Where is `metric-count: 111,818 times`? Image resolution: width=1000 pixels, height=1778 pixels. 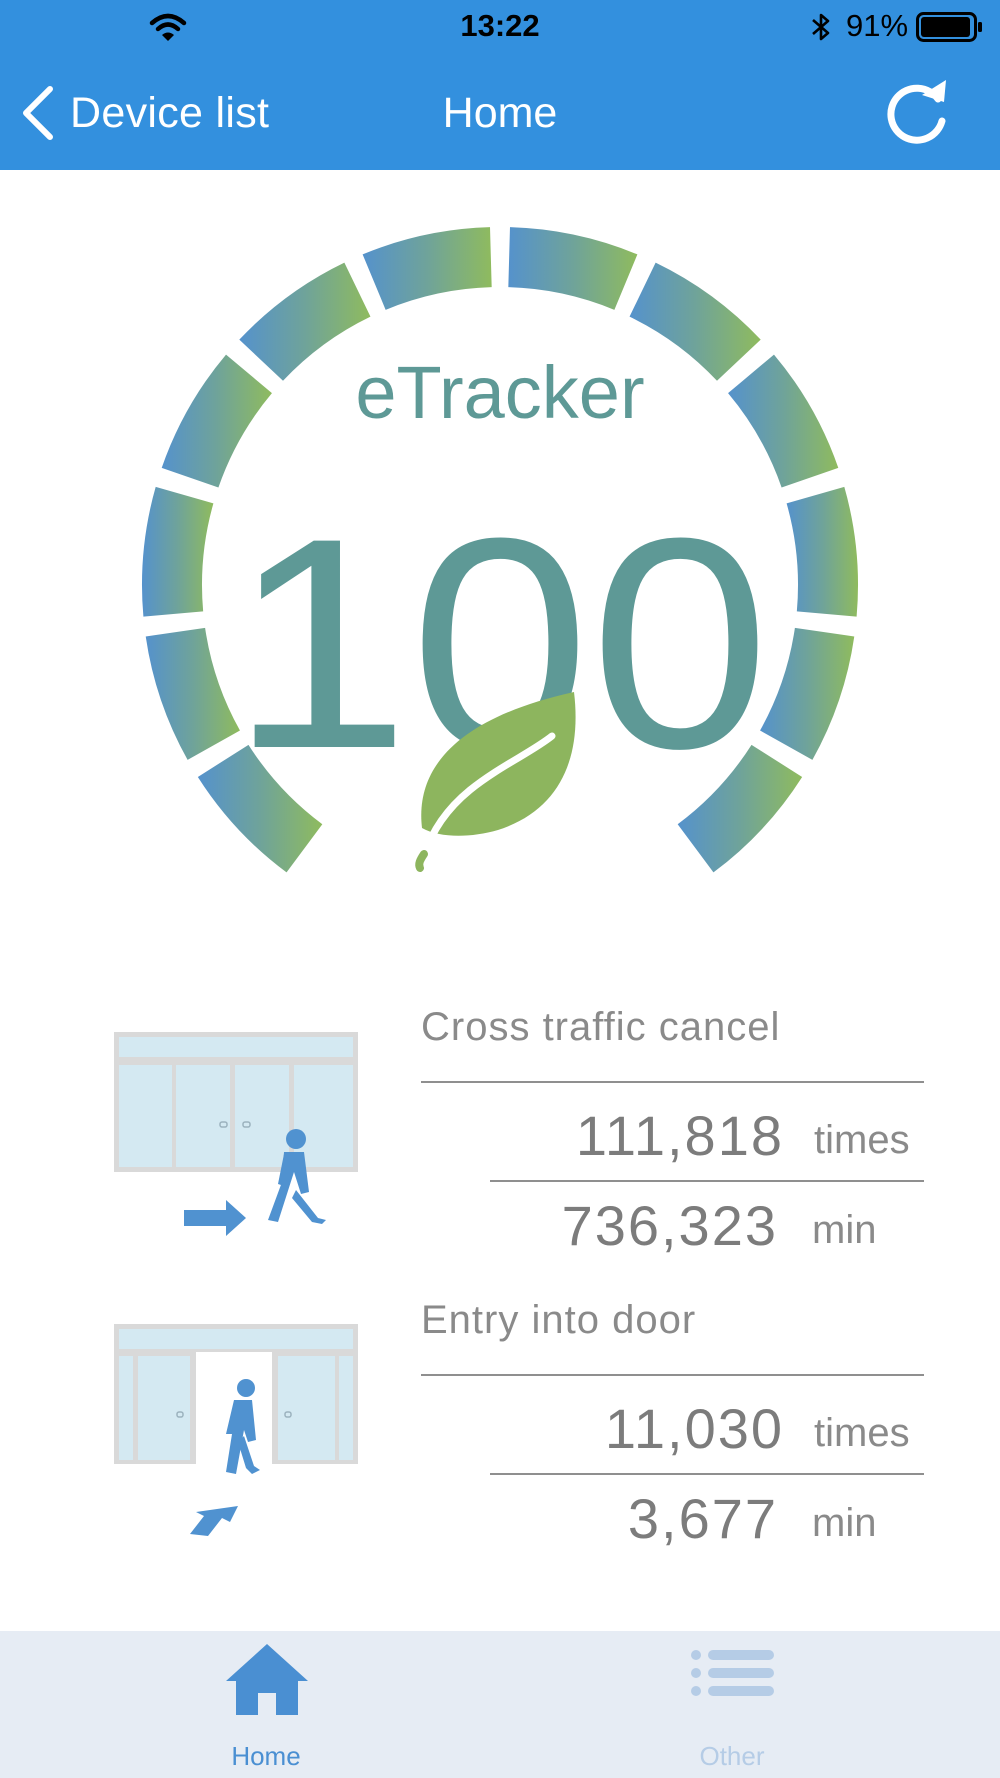 metric-count: 111,818 times is located at coordinates (707, 1136).